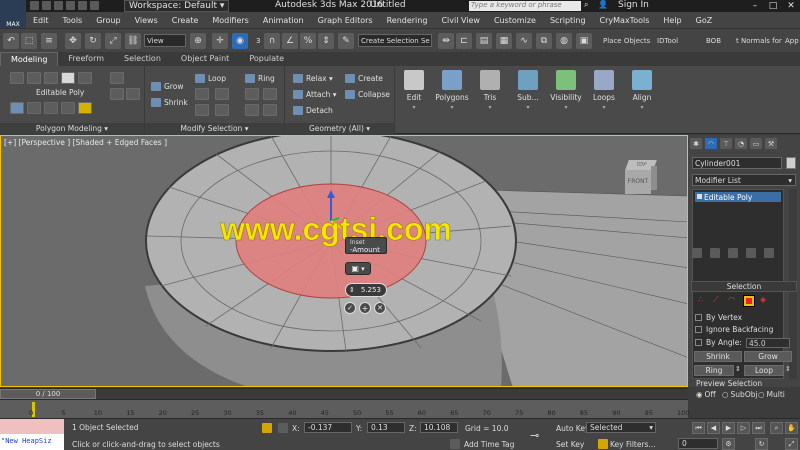 This screenshot has height=450, width=800. I want to click on layer-explorer-icon: ▤, so click(484, 41).